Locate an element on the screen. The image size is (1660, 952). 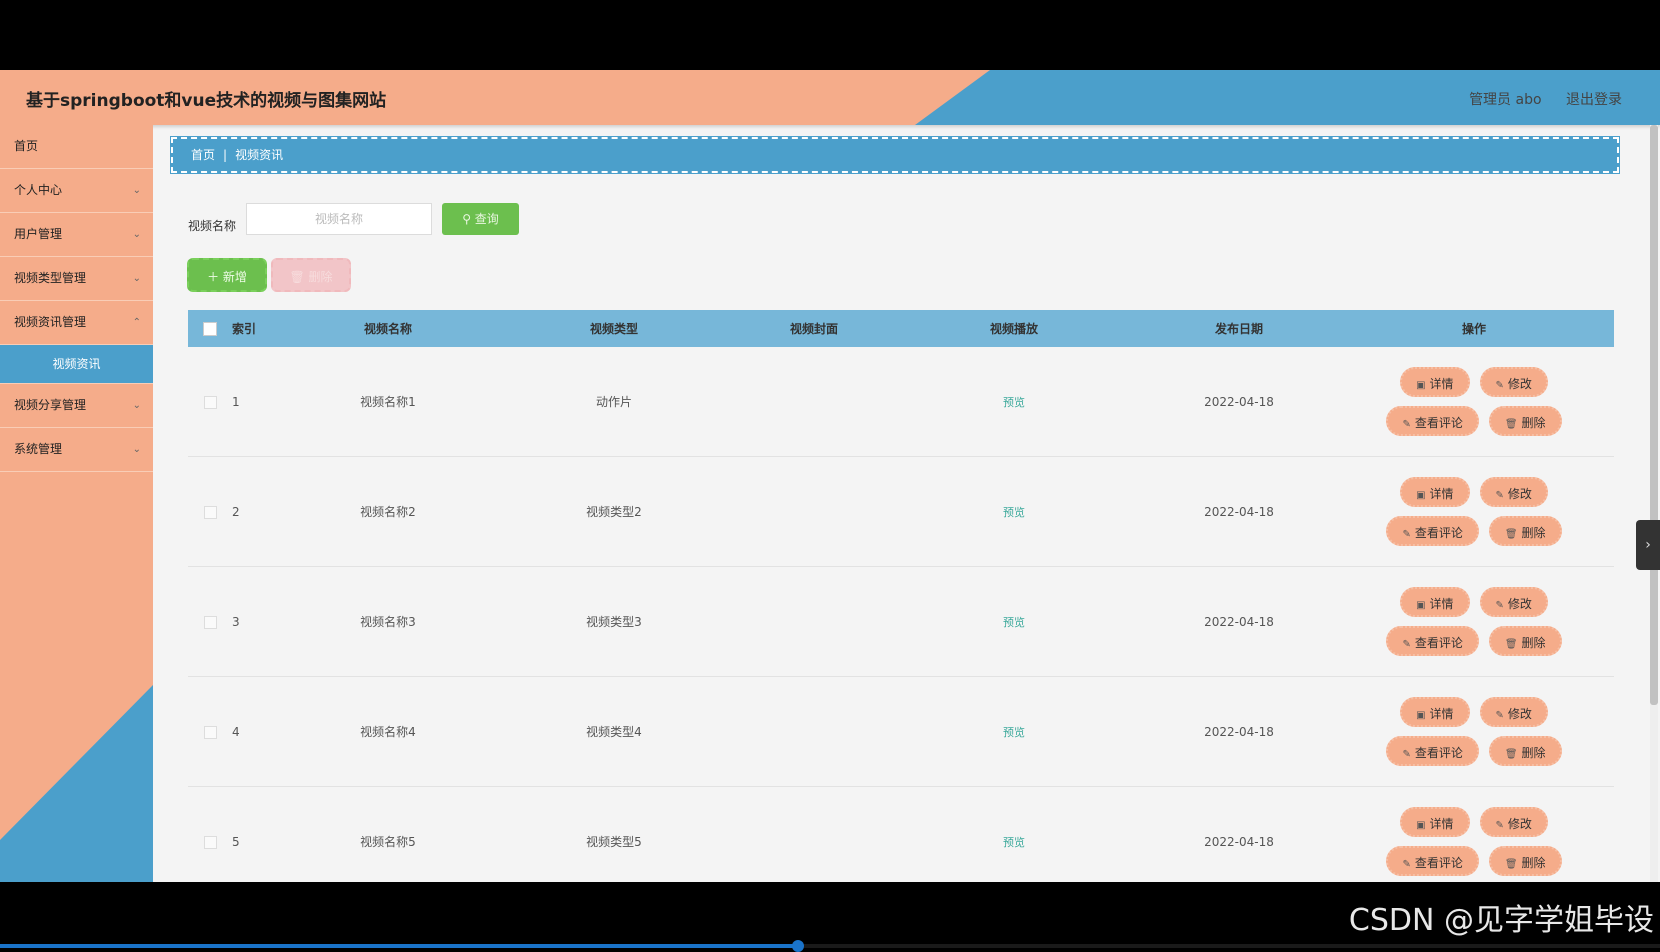
video-progress-fill is located at coordinates (399, 946).